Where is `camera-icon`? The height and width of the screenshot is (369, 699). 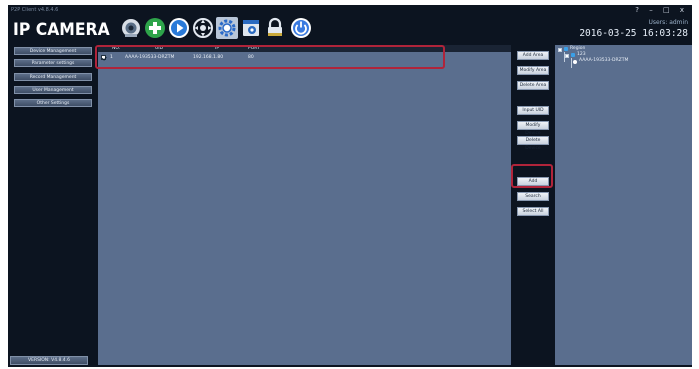
camera-icon is located at coordinates (131, 28).